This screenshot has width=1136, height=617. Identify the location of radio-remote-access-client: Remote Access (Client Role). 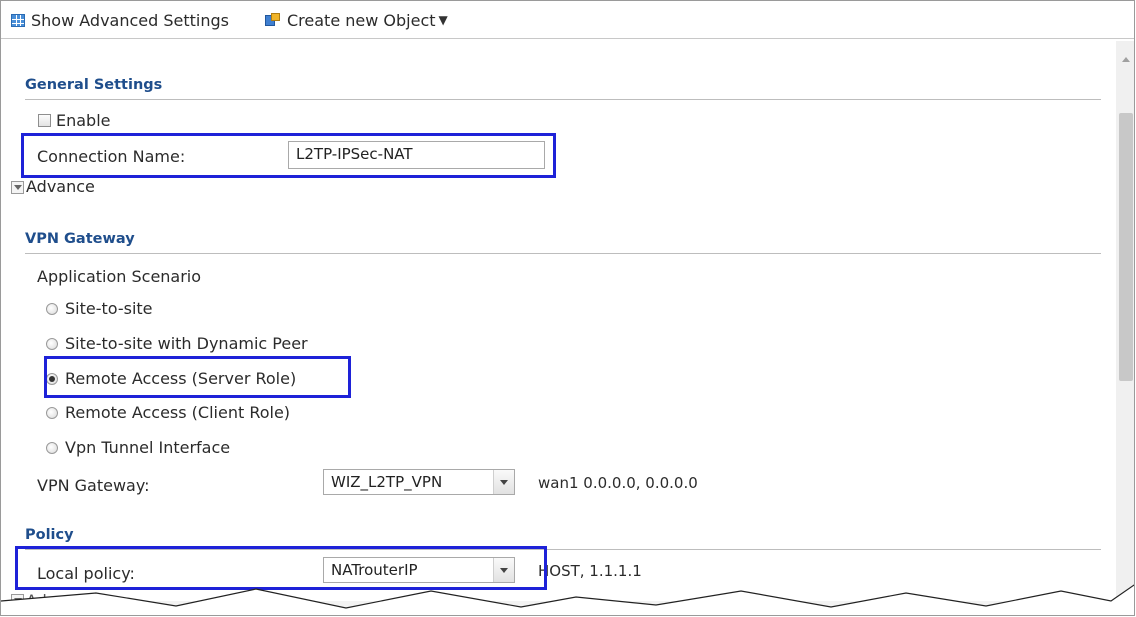
(168, 412).